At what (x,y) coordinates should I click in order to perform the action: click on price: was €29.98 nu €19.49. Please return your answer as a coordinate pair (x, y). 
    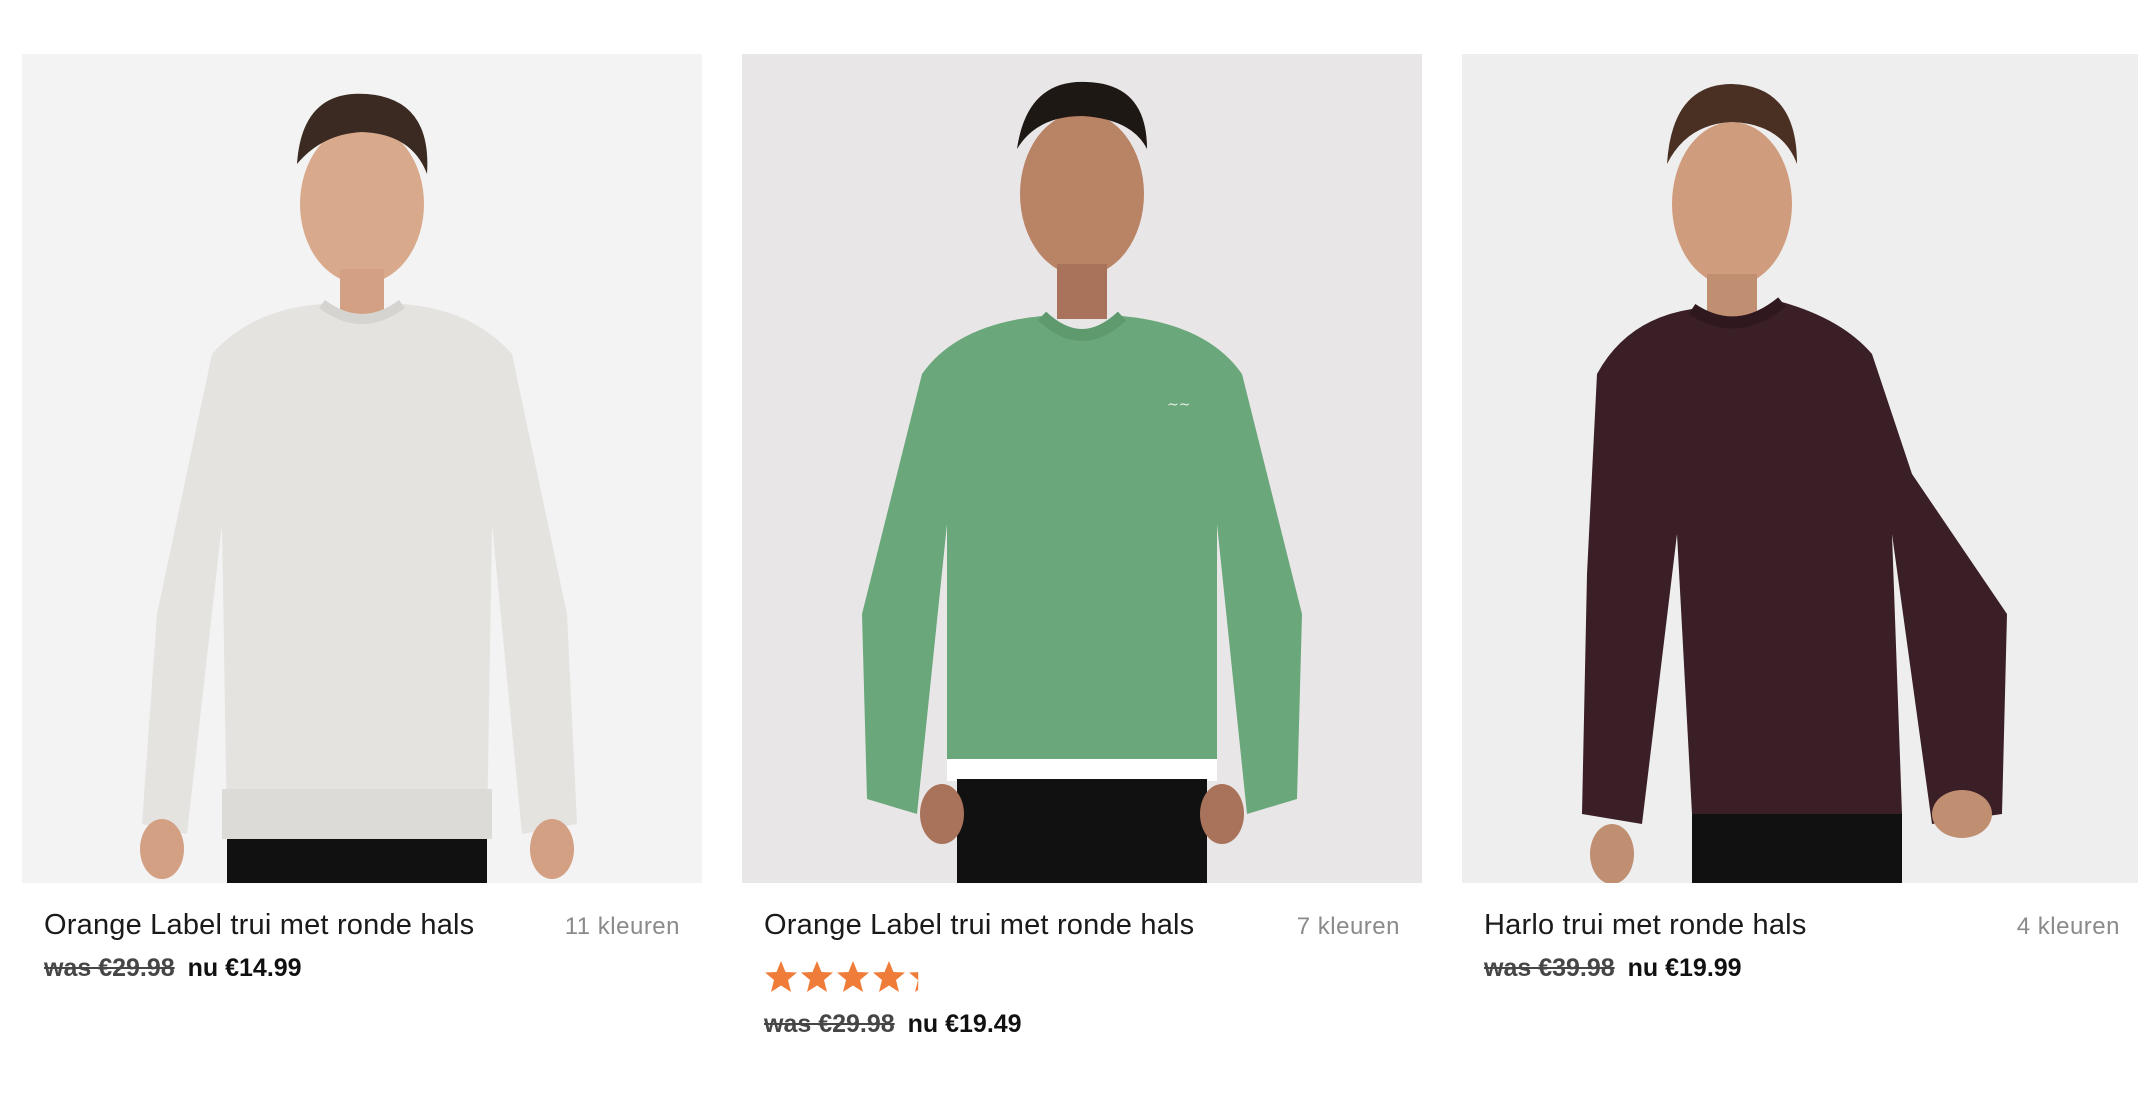
    Looking at the image, I should click on (1082, 1024).